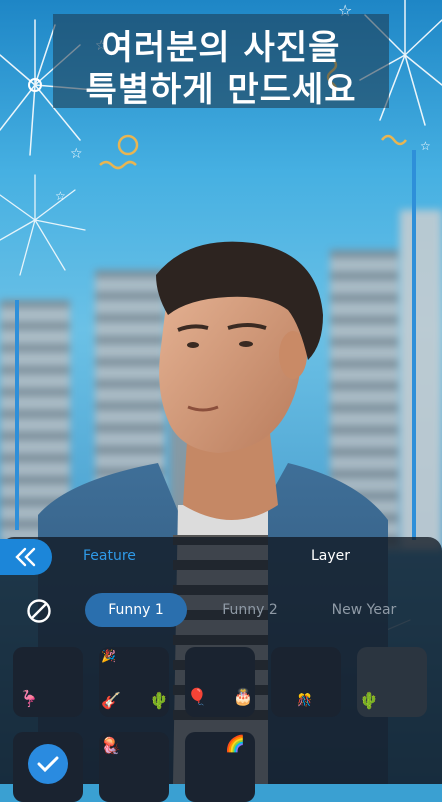 This screenshot has width=442, height=802. I want to click on flamingo-sticker-icon: 🦩, so click(29, 698).